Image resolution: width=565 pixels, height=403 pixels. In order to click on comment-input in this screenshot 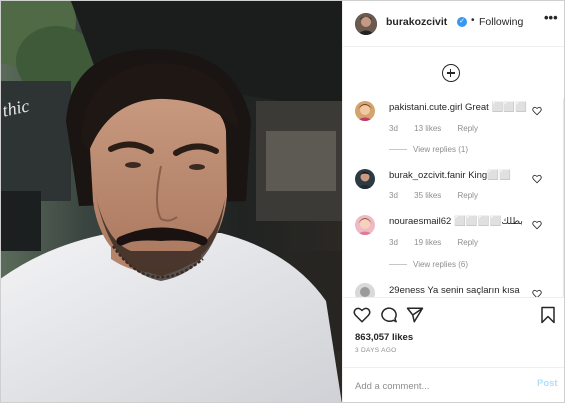, I will do `click(440, 386)`.